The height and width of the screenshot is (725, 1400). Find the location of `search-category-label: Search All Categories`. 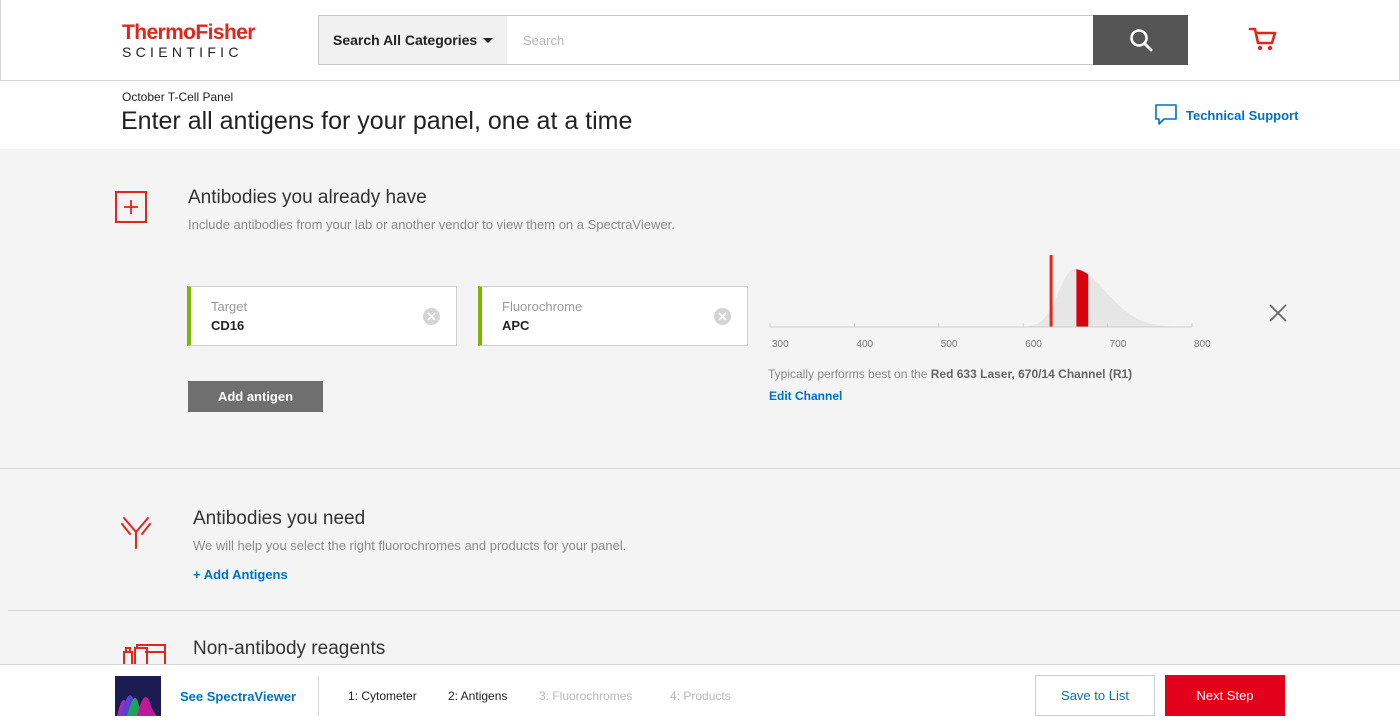

search-category-label: Search All Categories is located at coordinates (405, 40).